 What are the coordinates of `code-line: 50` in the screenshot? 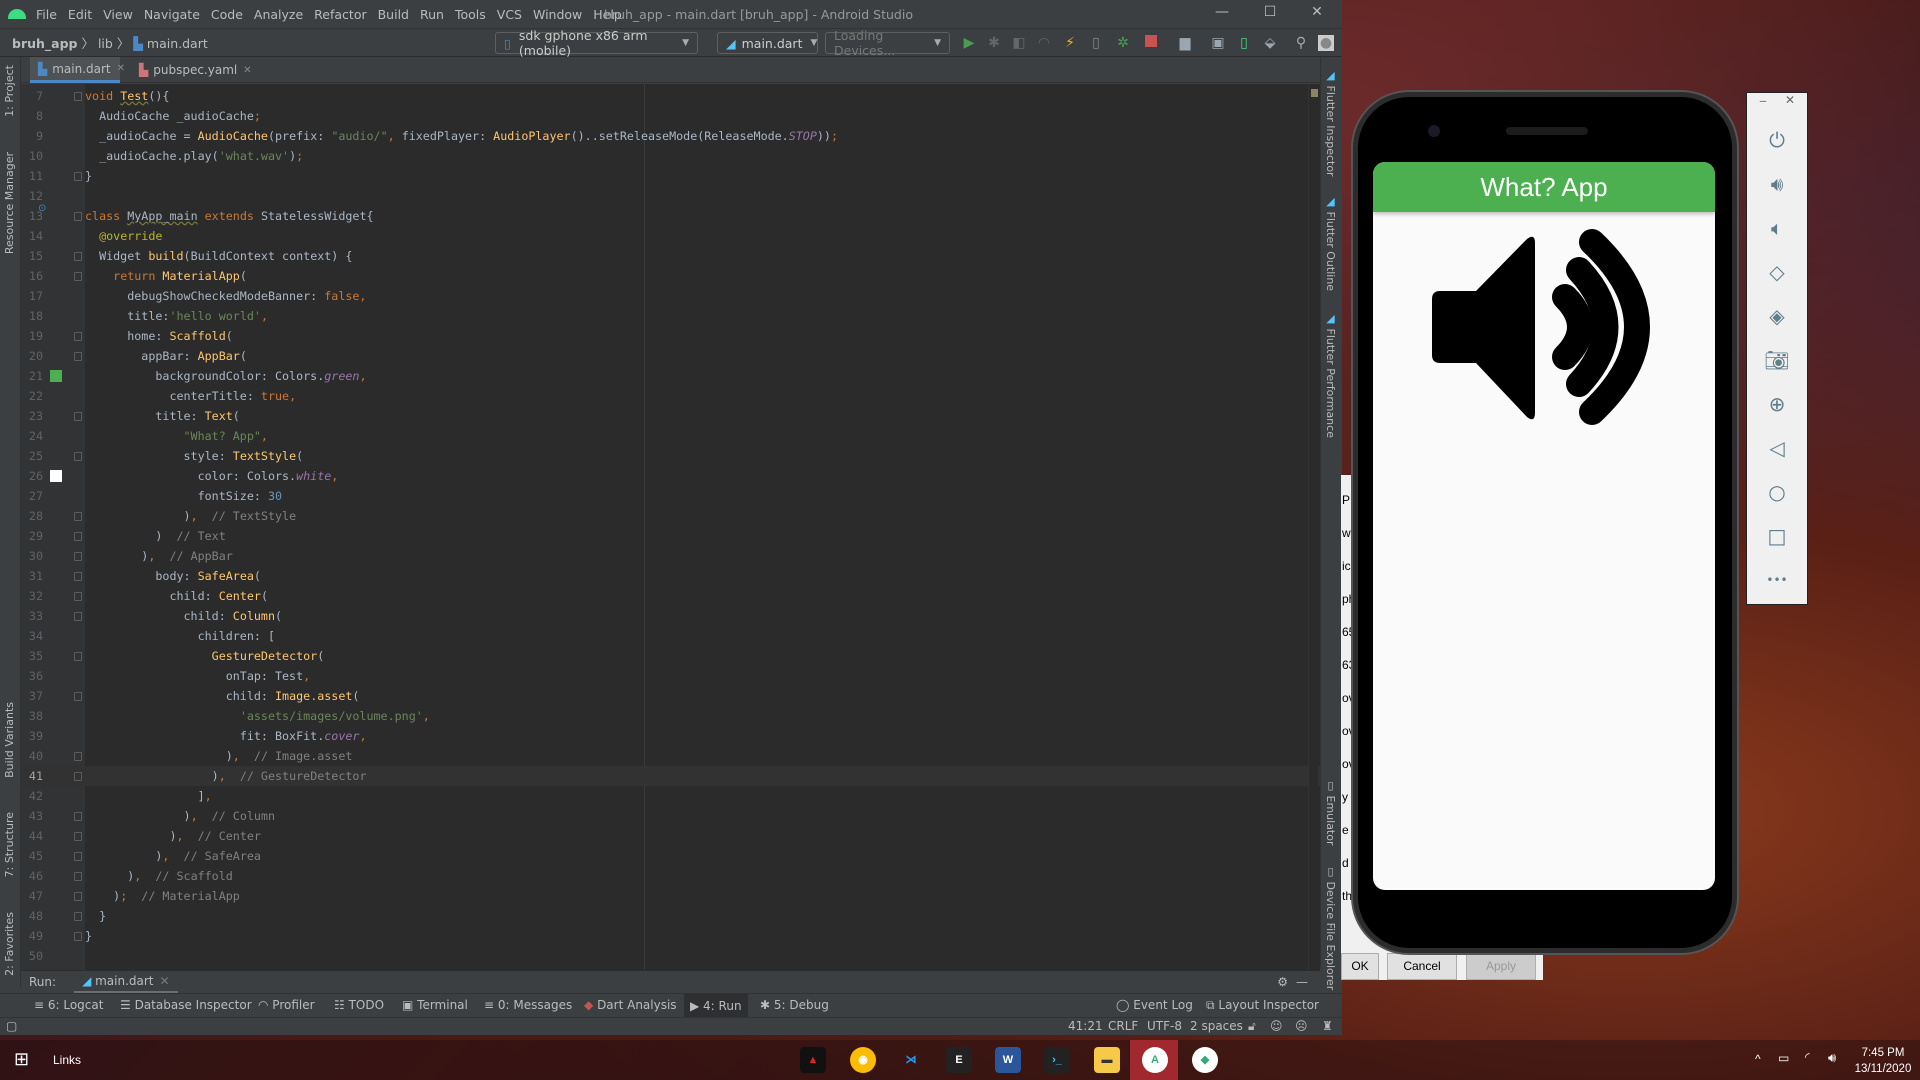 It's located at (670, 956).